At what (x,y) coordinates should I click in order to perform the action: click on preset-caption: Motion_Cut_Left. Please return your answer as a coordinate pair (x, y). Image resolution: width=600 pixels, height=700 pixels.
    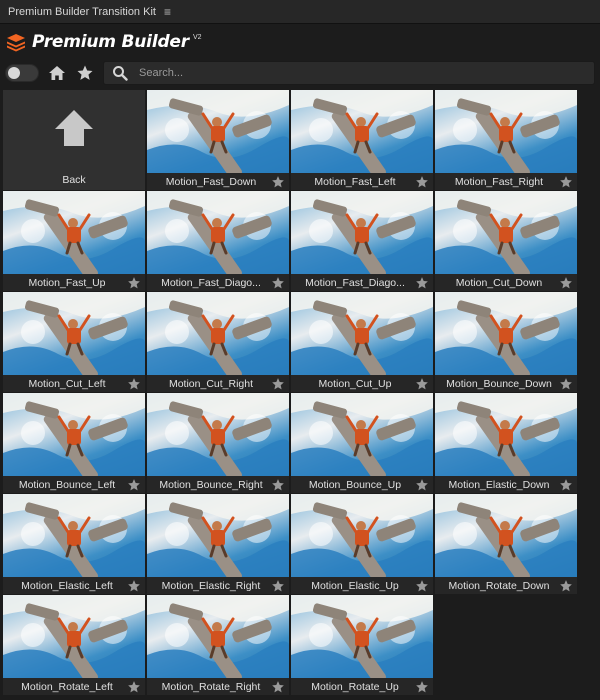
    Looking at the image, I should click on (74, 383).